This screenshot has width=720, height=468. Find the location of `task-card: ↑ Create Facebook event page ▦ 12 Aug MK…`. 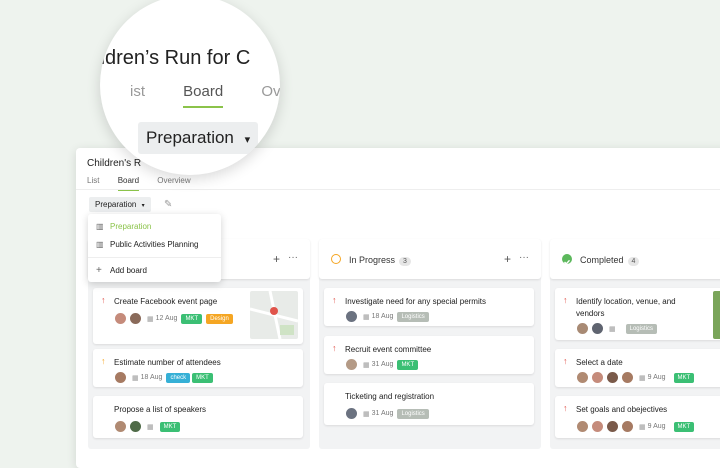

task-card: ↑ Create Facebook event page ▦ 12 Aug MK… is located at coordinates (198, 316).